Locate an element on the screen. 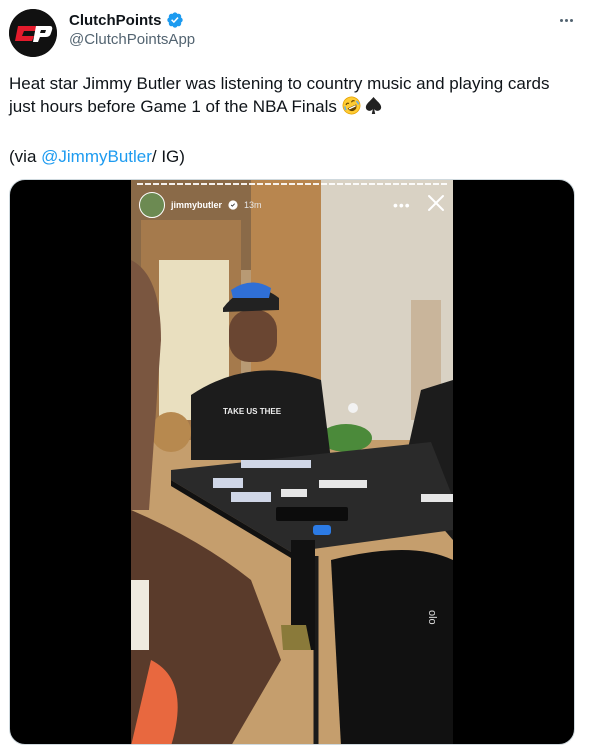 Image resolution: width=591 pixels, height=747 pixels. story-progress-bar is located at coordinates (292, 184).